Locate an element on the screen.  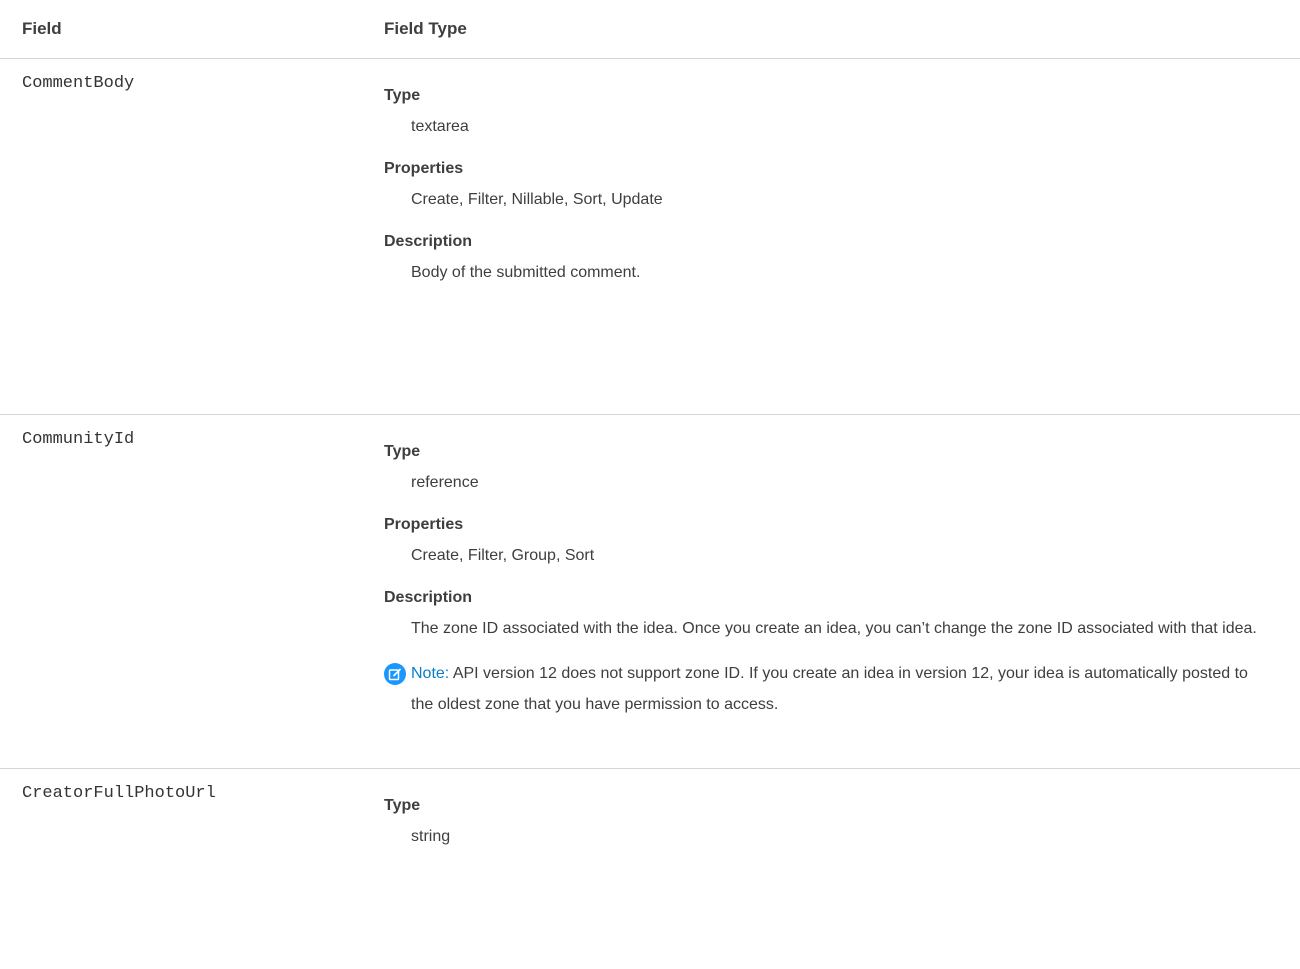
properties-value: Create, Filter, Nillable, Sort, Update is located at coordinates (537, 199).